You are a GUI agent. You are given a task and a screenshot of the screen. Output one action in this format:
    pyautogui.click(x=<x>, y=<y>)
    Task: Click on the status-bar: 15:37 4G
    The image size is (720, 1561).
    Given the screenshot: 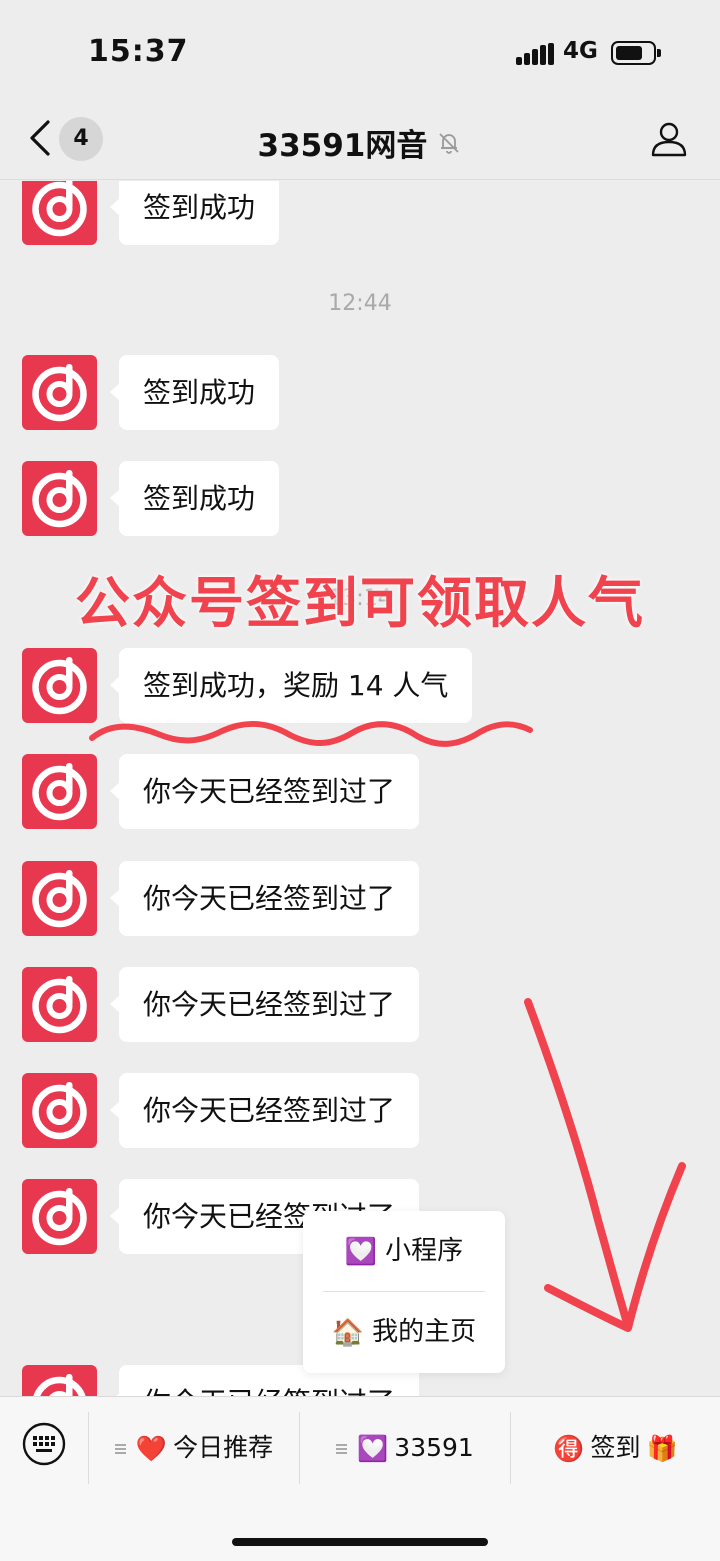 What is the action you would take?
    pyautogui.click(x=360, y=50)
    